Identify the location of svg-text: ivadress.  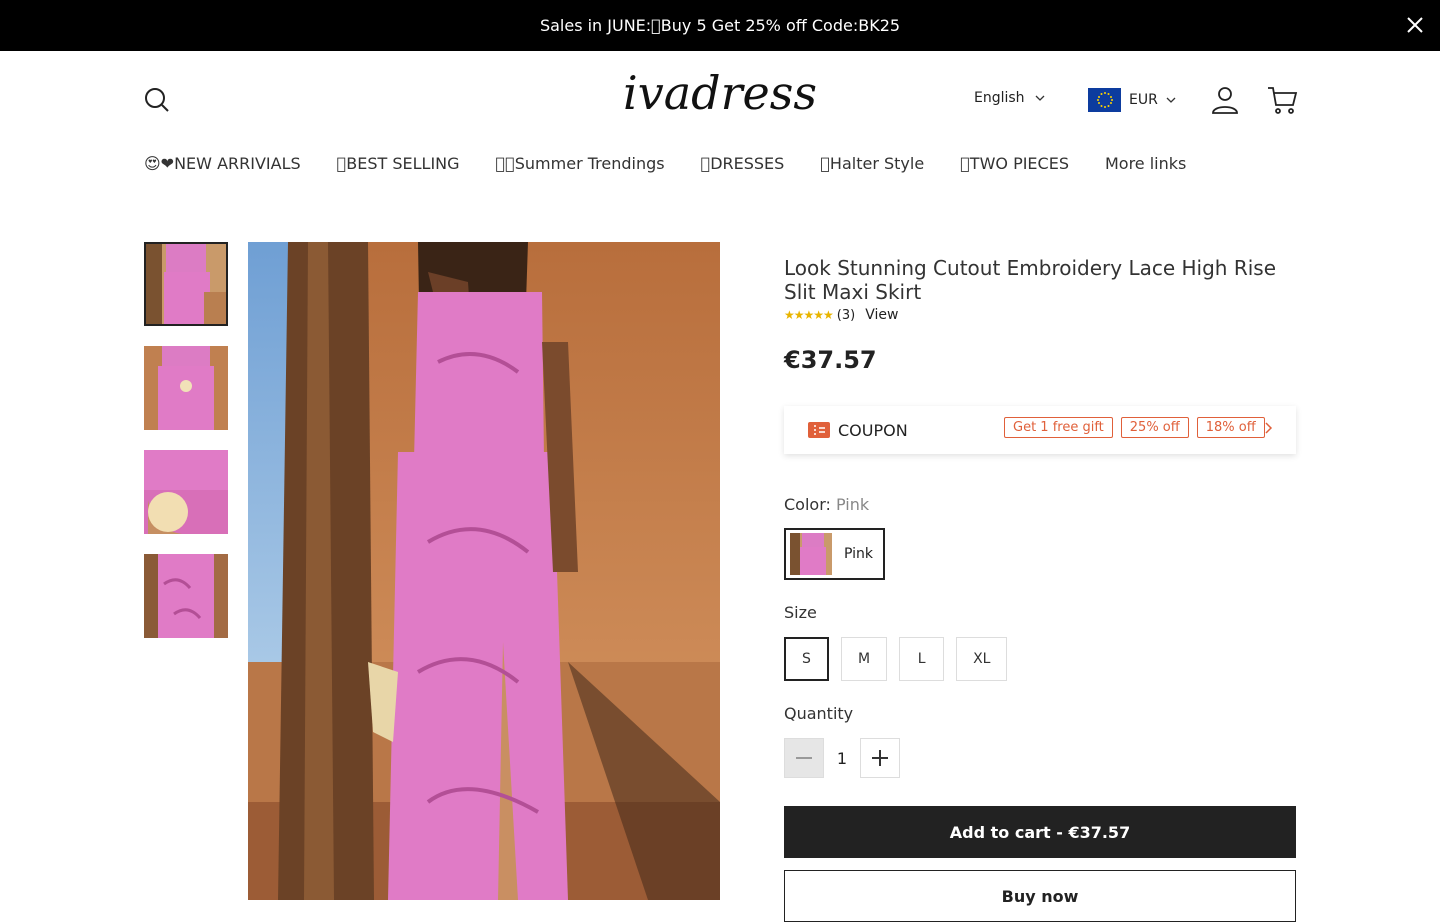
(720, 93).